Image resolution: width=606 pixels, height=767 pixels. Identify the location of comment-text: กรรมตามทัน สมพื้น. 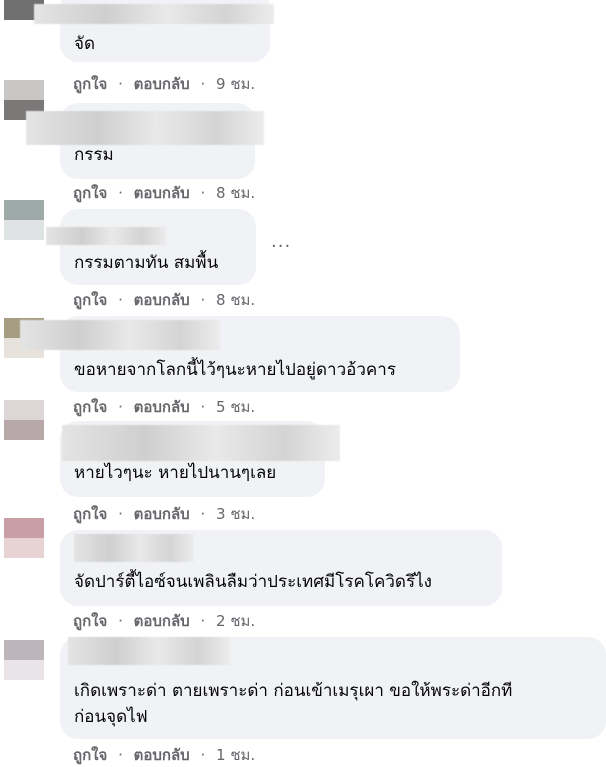
(146, 263).